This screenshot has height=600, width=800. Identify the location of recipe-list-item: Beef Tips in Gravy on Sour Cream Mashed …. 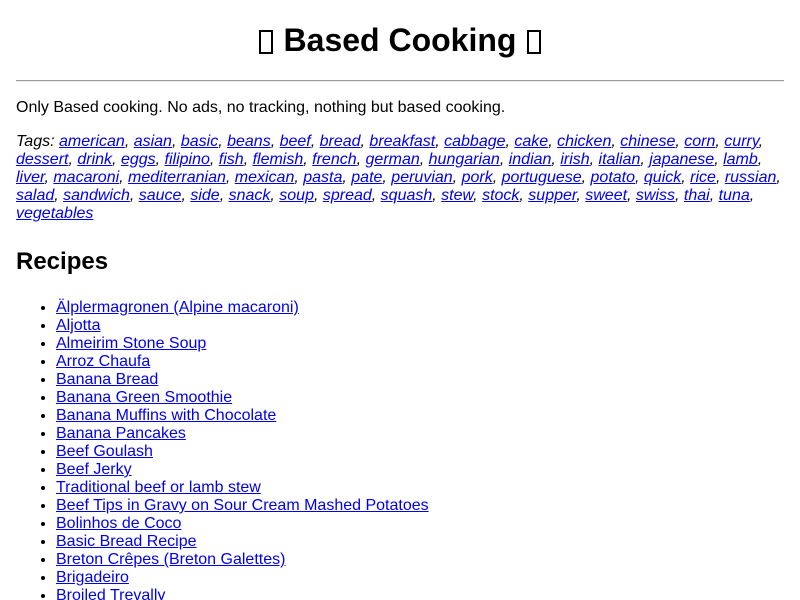
(420, 506).